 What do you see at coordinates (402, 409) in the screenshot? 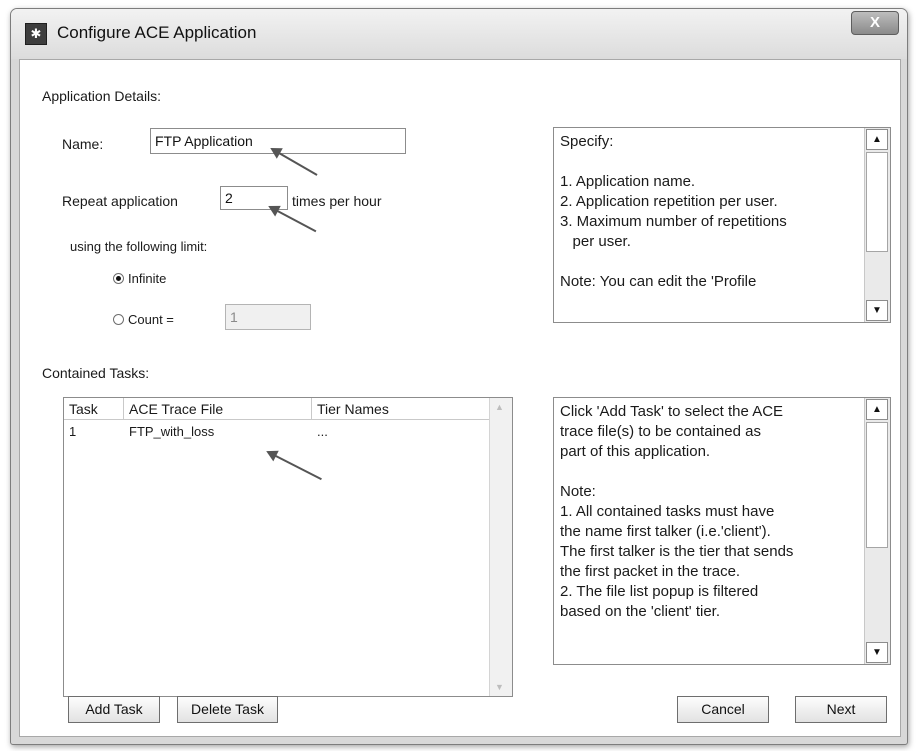
I see `column-header-tier-names: Tier Names` at bounding box center [402, 409].